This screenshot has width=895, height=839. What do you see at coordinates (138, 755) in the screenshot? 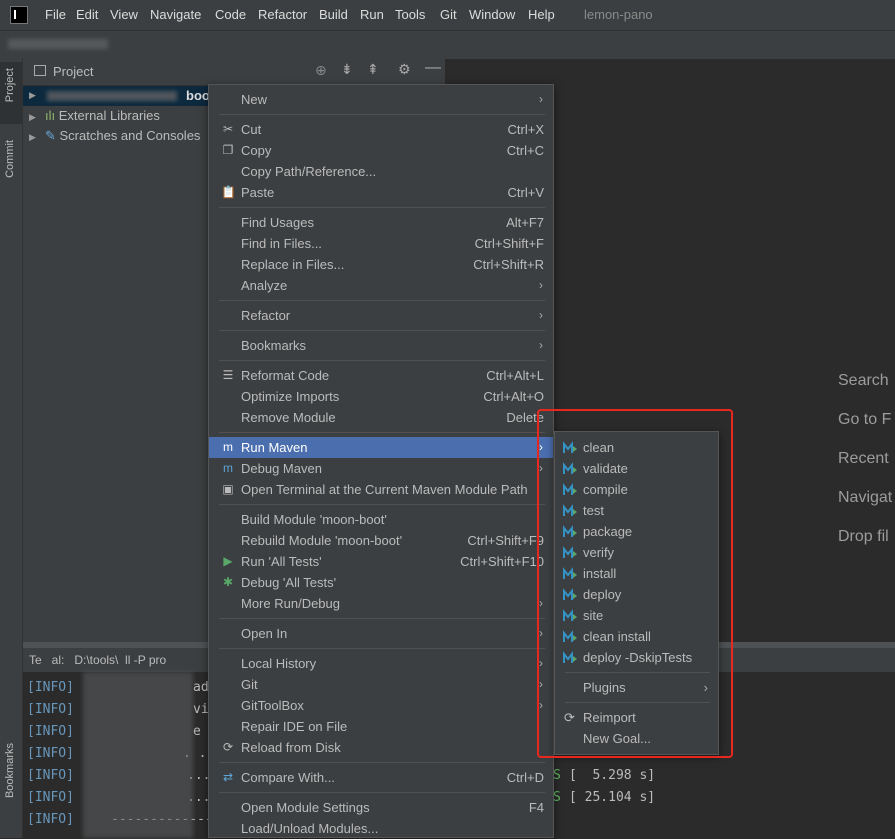
I see `terminal-redacted` at bounding box center [138, 755].